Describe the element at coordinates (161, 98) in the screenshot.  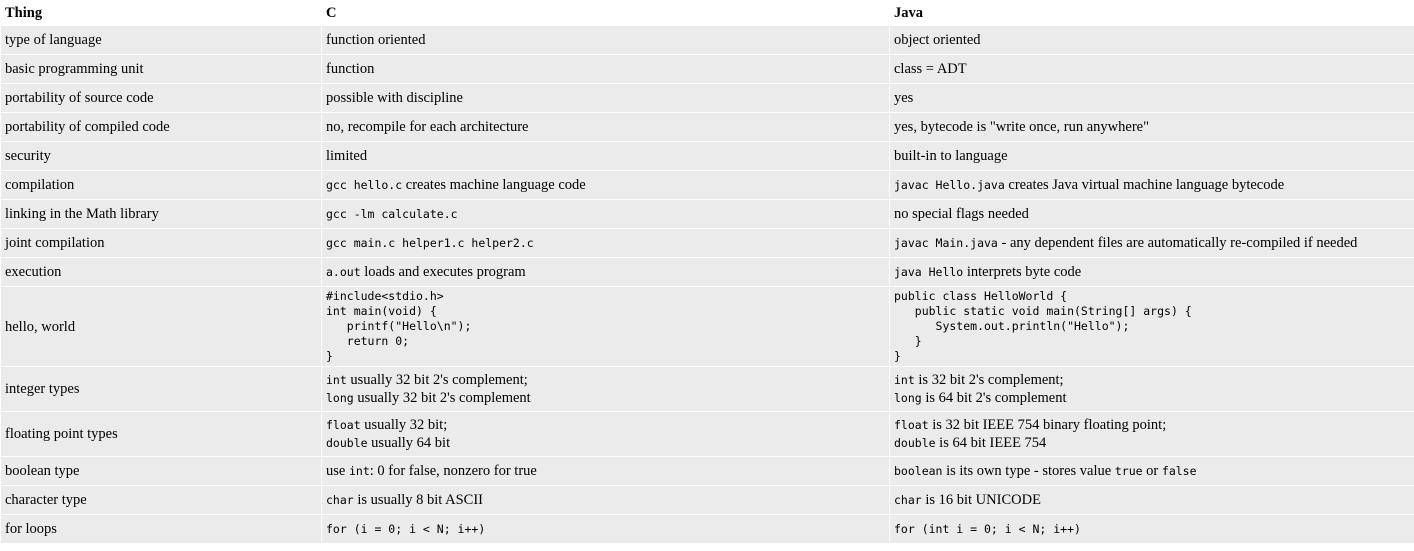
I see `cell-thing: portability of source code` at that location.